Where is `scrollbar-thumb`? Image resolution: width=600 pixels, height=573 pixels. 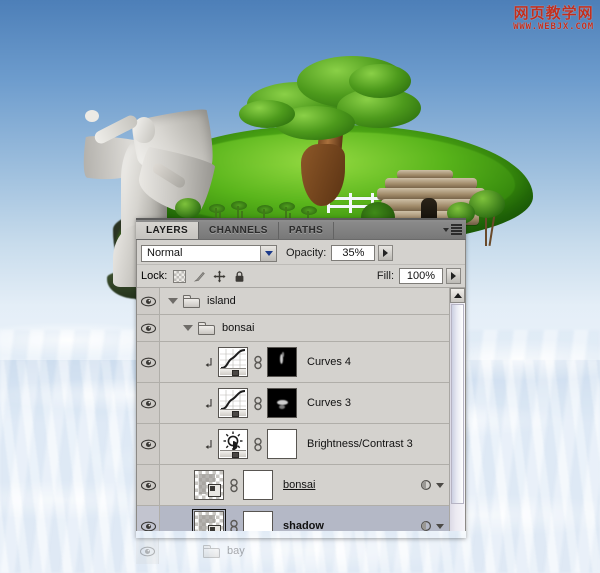
scrollbar-thumb is located at coordinates (457, 404).